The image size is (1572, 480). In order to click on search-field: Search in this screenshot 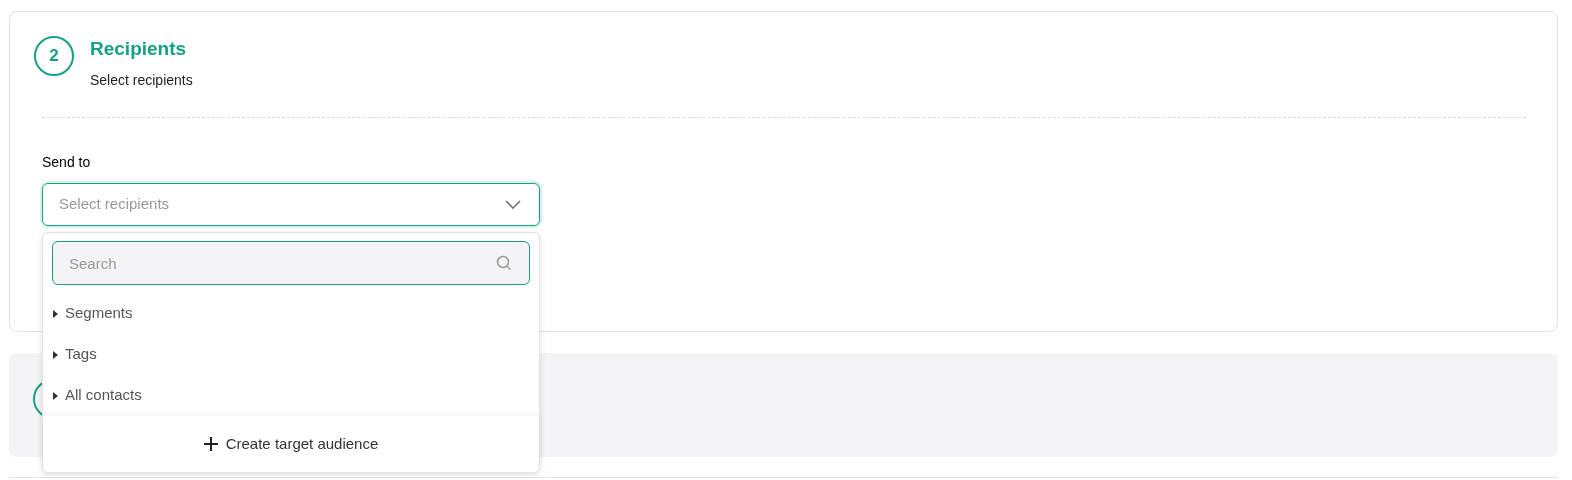, I will do `click(291, 263)`.